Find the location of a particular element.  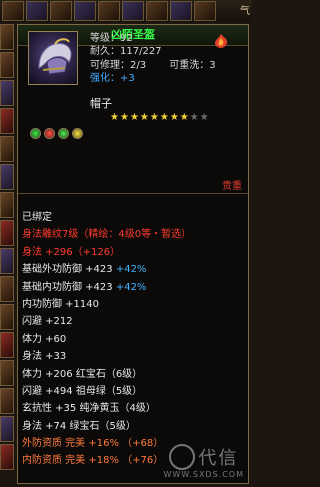

item-name: 帽子 is located at coordinates (101, 103).